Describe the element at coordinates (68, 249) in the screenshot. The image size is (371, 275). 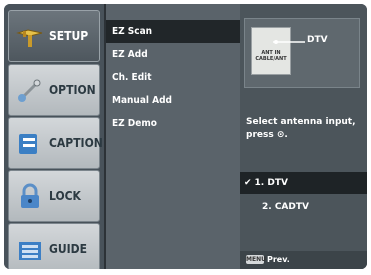
I see `tab-label: GUIDE` at that location.